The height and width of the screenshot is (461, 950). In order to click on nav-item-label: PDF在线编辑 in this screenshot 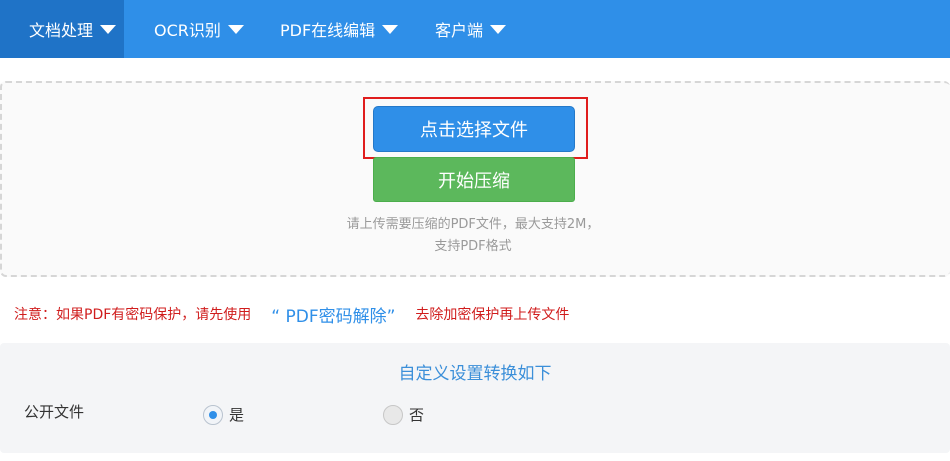, I will do `click(328, 30)`.